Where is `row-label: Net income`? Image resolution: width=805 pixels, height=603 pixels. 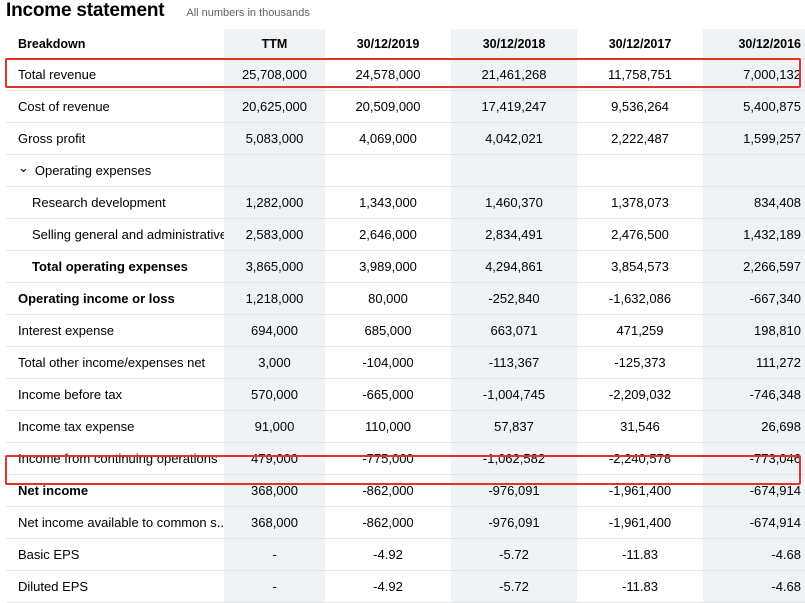 row-label: Net income is located at coordinates (115, 490).